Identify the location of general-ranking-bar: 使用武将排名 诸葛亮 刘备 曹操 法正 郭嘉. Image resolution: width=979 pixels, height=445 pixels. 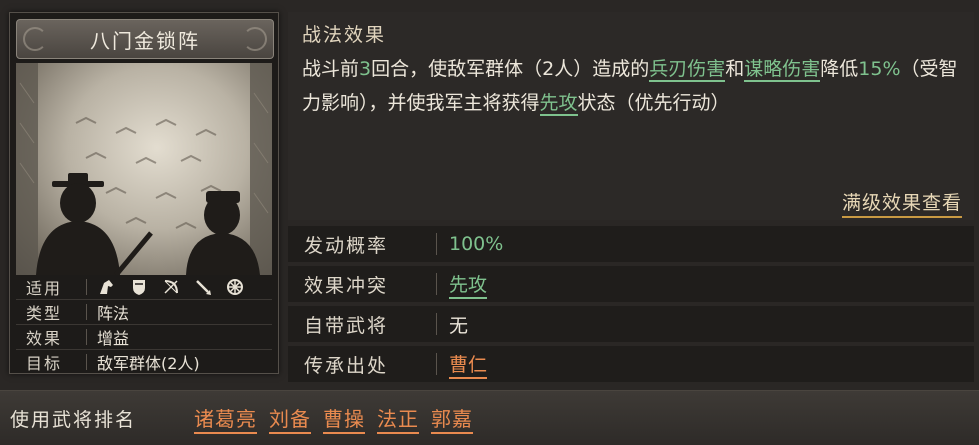
(489, 417).